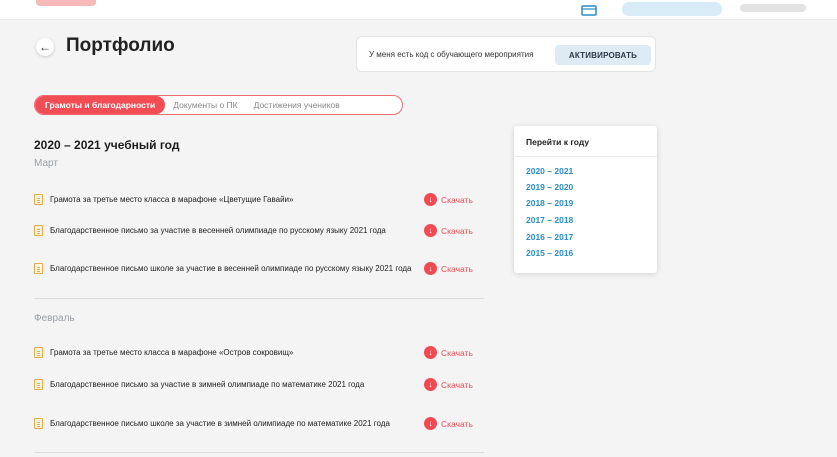 The height and width of the screenshot is (457, 837). Describe the element at coordinates (297, 105) in the screenshot. I see `tab-student-achievements: Достижения учеников` at that location.